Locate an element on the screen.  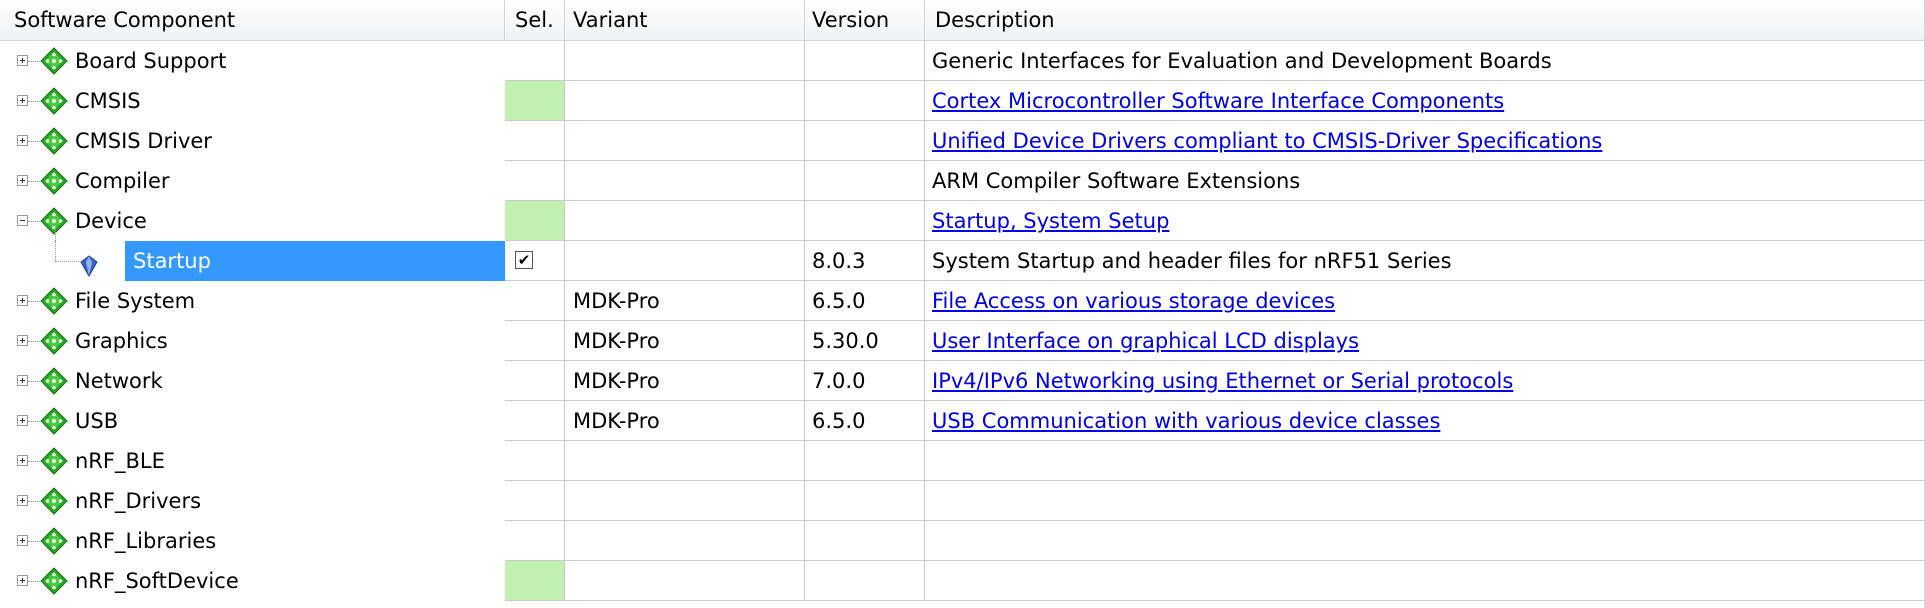
component-cell: Graphics is located at coordinates (252, 341).